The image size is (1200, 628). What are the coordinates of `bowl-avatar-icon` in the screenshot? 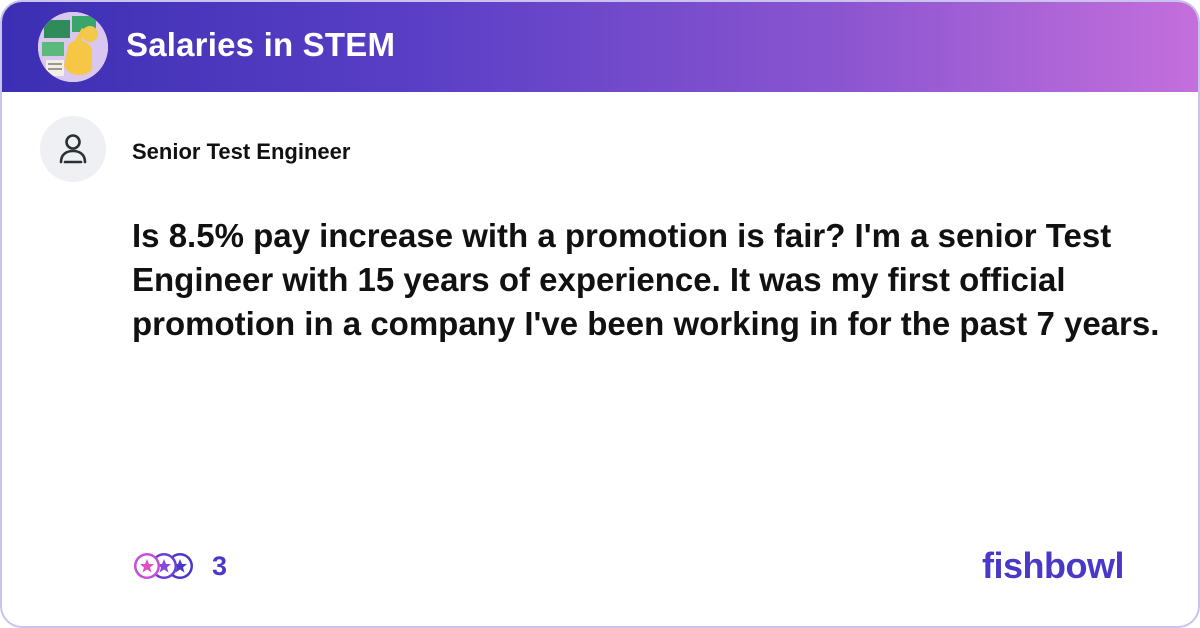 It's located at (73, 47).